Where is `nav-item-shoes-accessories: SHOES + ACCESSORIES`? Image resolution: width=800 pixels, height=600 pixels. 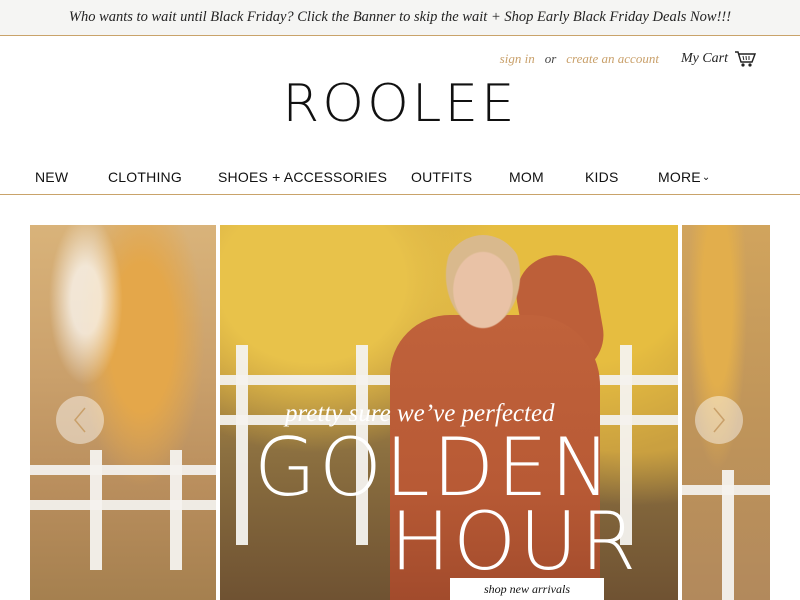 nav-item-shoes-accessories: SHOES + ACCESSORIES is located at coordinates (302, 177).